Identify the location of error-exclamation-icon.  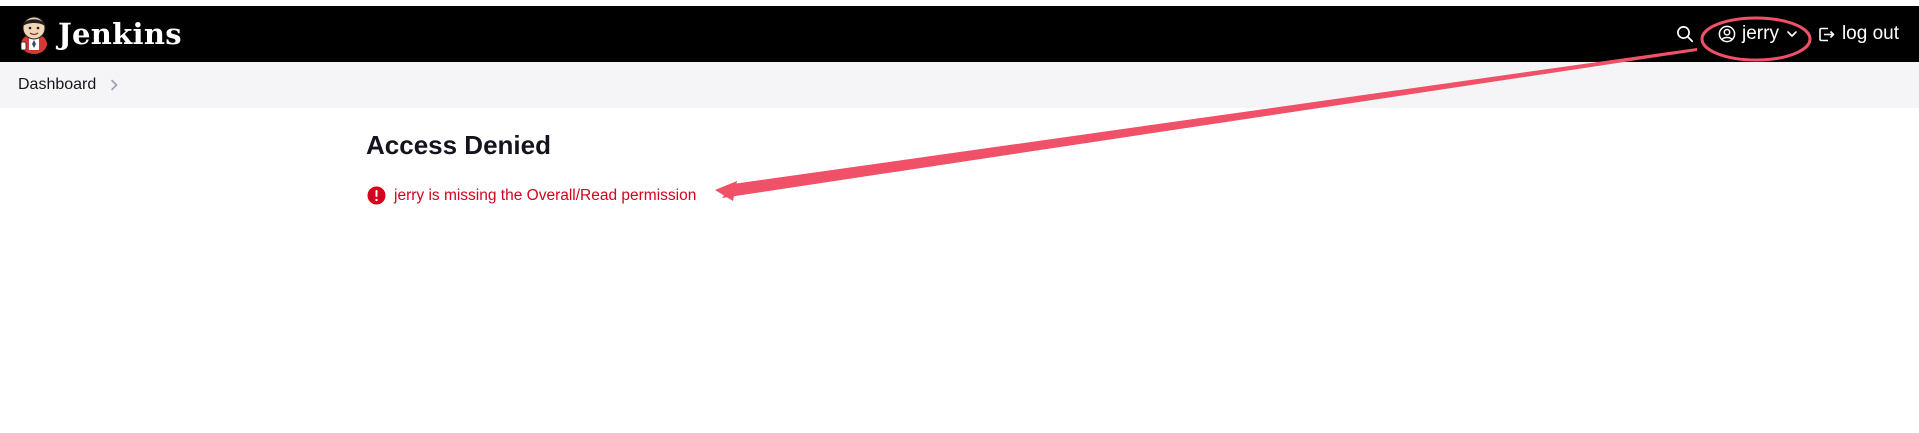
(376, 195).